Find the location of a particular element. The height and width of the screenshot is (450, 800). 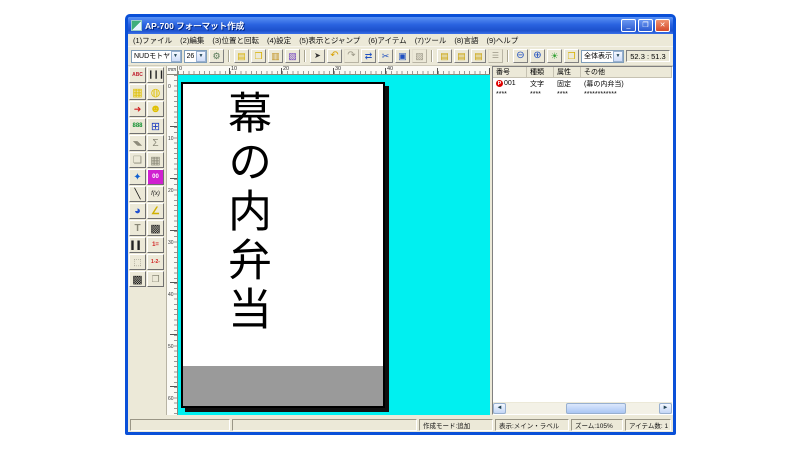

table-row: **** **** **** ************ is located at coordinates (582, 94).